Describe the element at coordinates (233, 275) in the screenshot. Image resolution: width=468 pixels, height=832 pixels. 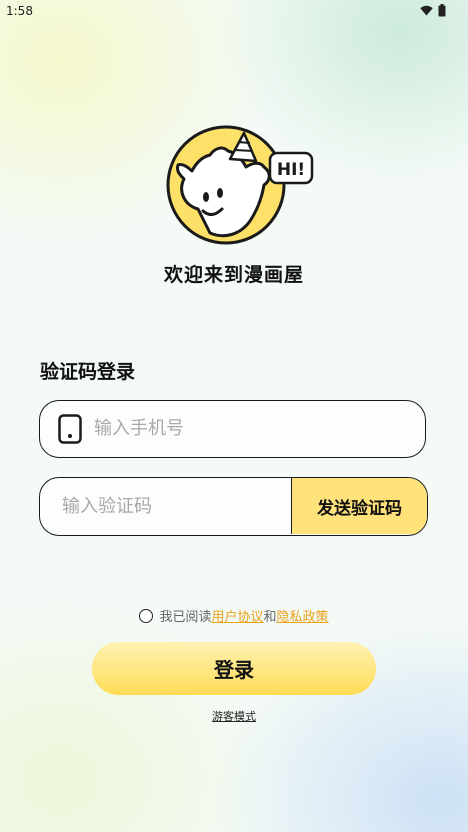
I see `welcome-title: 欢迎来到漫画屋` at that location.